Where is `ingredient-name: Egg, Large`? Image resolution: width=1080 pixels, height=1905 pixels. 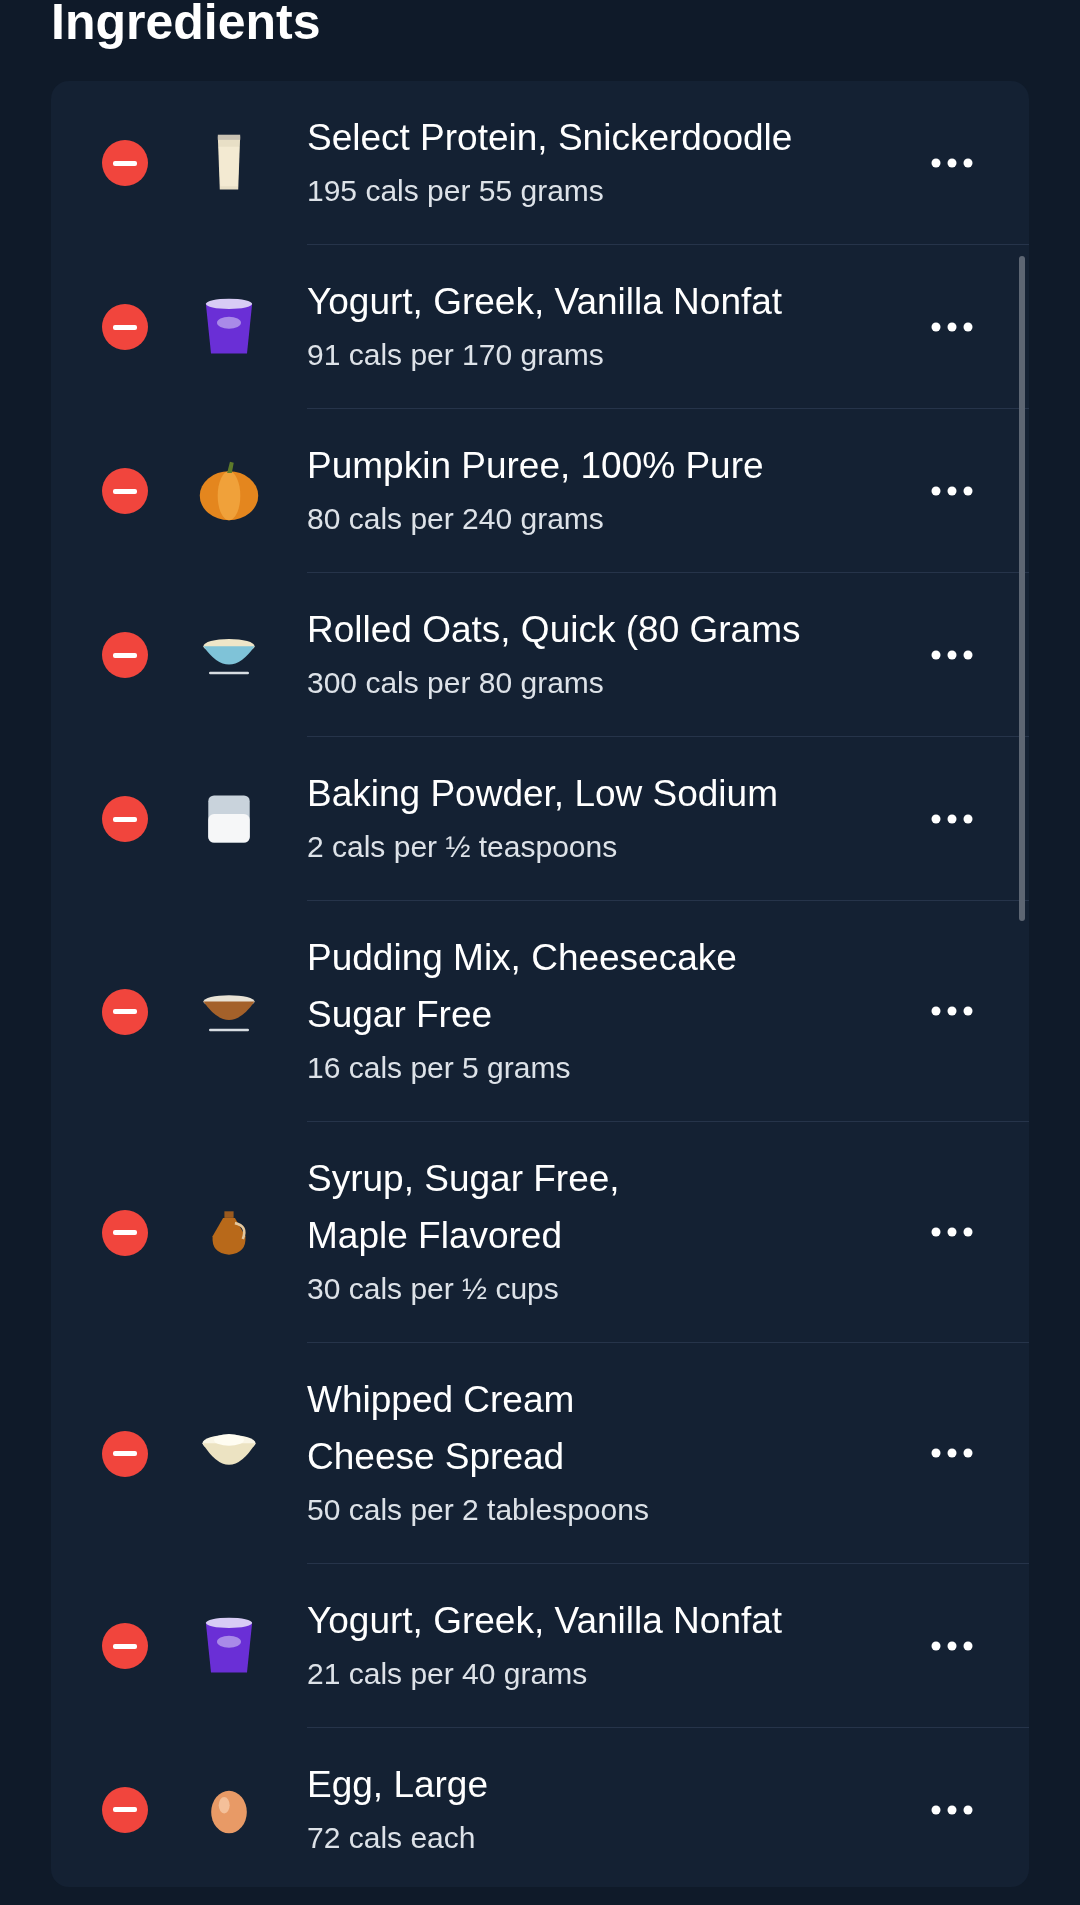 ingredient-name: Egg, Large is located at coordinates (398, 1785).